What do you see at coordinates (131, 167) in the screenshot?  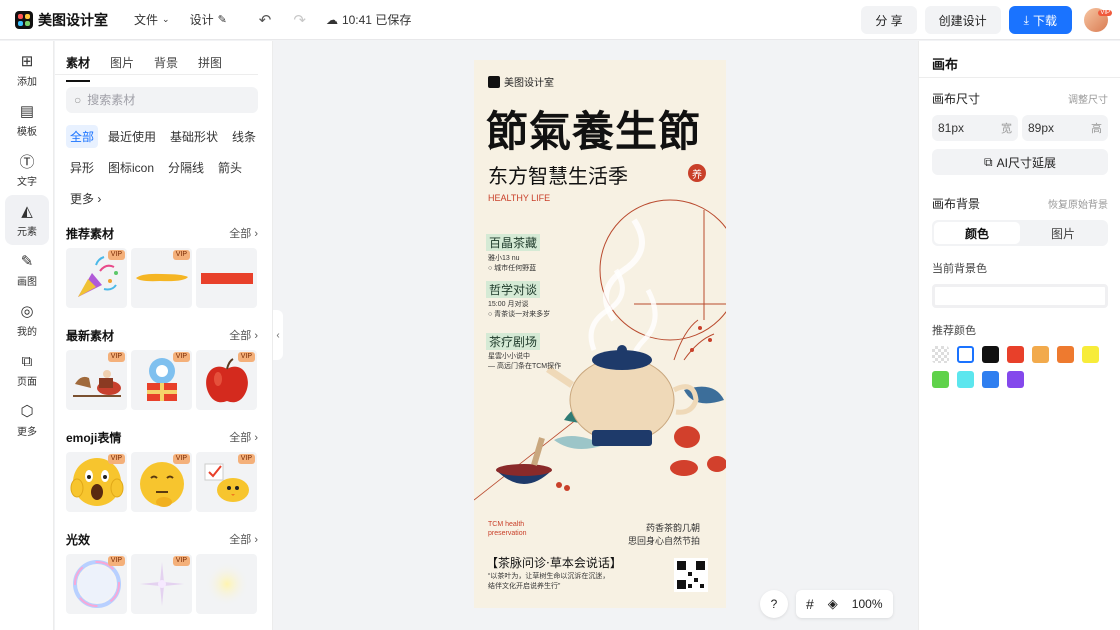 I see `chip-icons: 图标icon` at bounding box center [131, 167].